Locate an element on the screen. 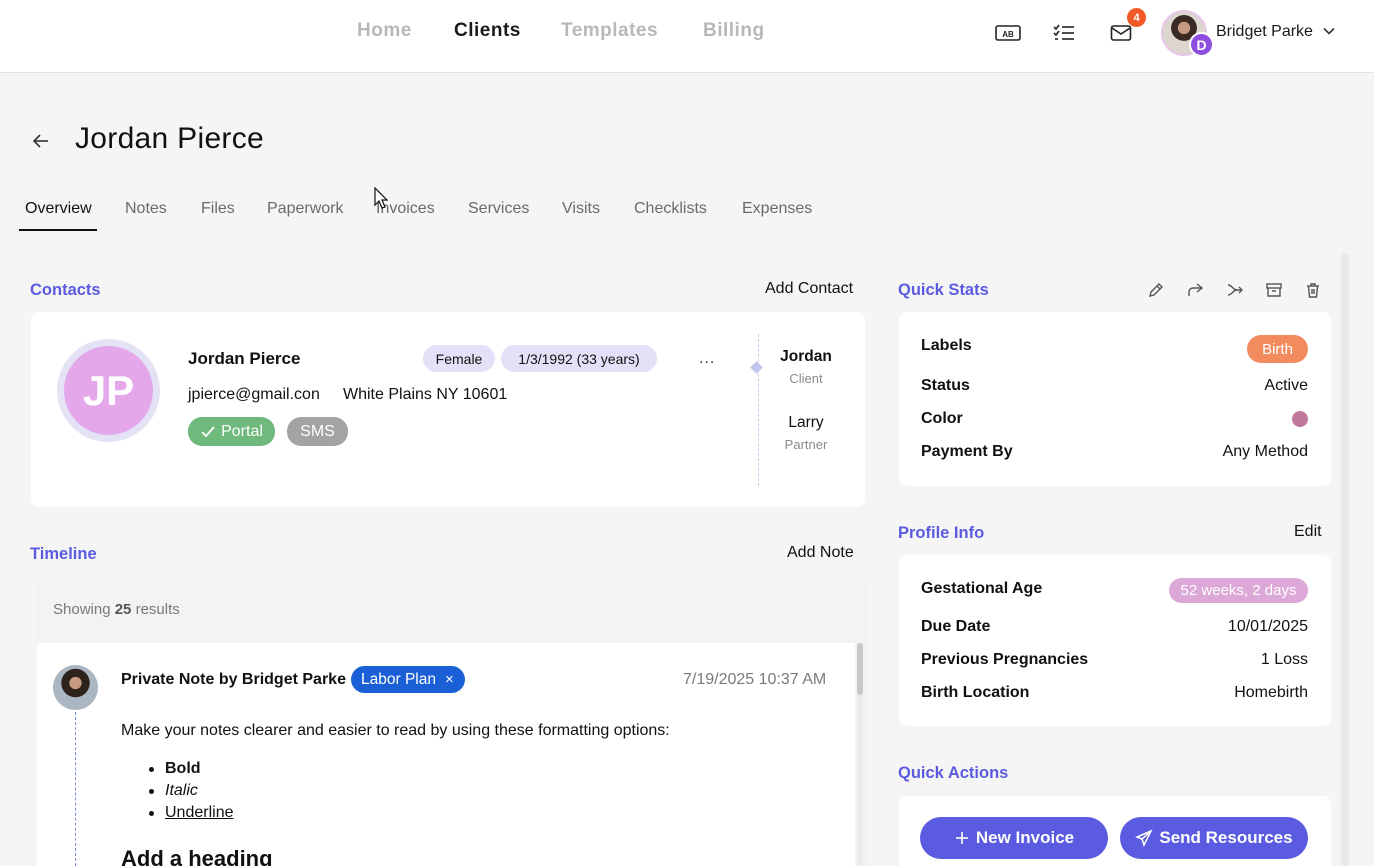  note-timestamp: 7/19/2025 10:37 AM is located at coordinates (755, 679).